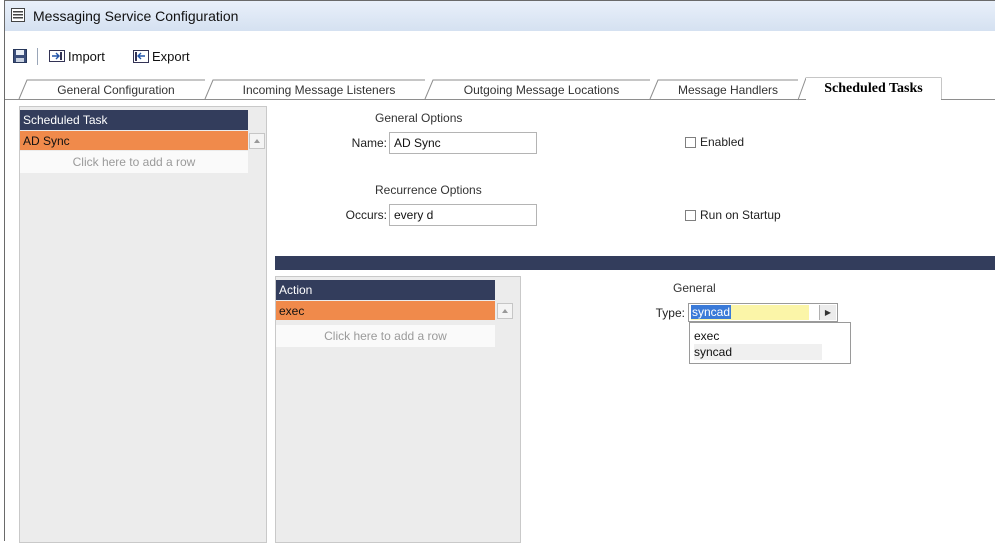 The image size is (995, 543). Describe the element at coordinates (385, 310) in the screenshot. I see `action-row: exec` at that location.